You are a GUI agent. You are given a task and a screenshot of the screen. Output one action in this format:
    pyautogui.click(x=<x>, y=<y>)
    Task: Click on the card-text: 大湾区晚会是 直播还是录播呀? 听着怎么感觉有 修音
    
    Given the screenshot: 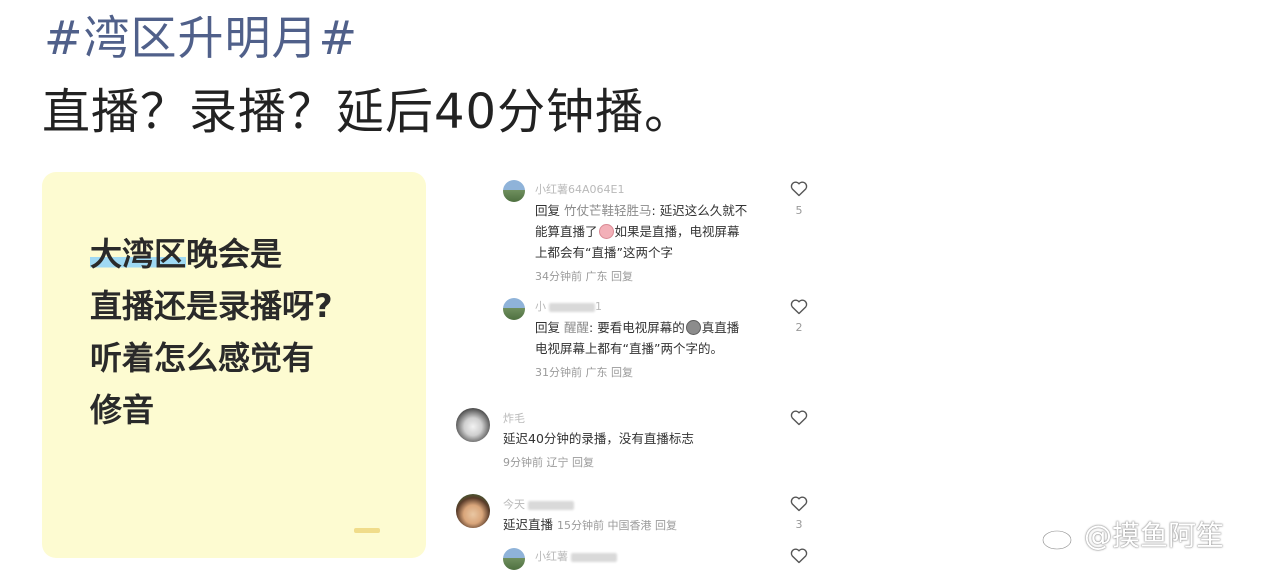 What is the action you would take?
    pyautogui.click(x=211, y=332)
    